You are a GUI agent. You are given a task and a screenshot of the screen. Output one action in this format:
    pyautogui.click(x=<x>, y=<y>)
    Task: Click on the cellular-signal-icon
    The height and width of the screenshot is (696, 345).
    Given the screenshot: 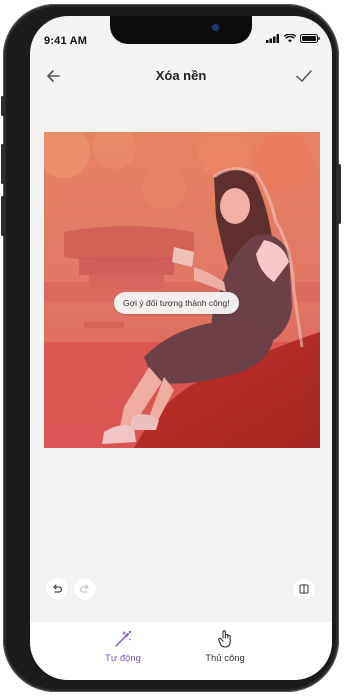 What is the action you would take?
    pyautogui.click(x=272, y=38)
    